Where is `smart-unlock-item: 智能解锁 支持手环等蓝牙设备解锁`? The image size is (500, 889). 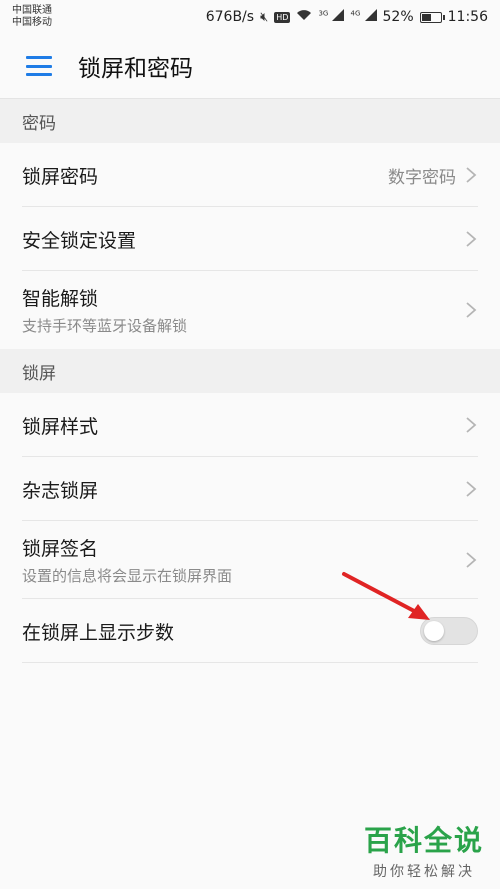 smart-unlock-item: 智能解锁 支持手环等蓝牙设备解锁 is located at coordinates (250, 310).